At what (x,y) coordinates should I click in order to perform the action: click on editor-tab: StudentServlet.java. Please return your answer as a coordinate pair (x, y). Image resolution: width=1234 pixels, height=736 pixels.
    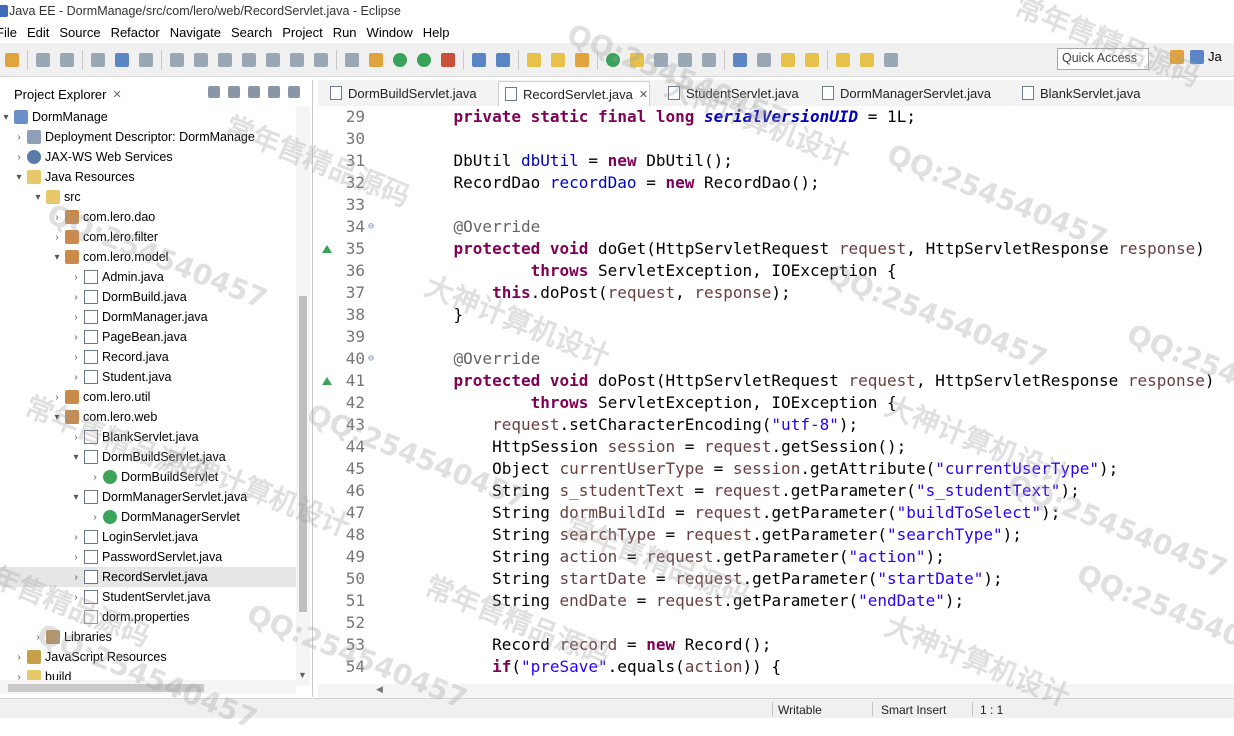
    Looking at the image, I should click on (730, 93).